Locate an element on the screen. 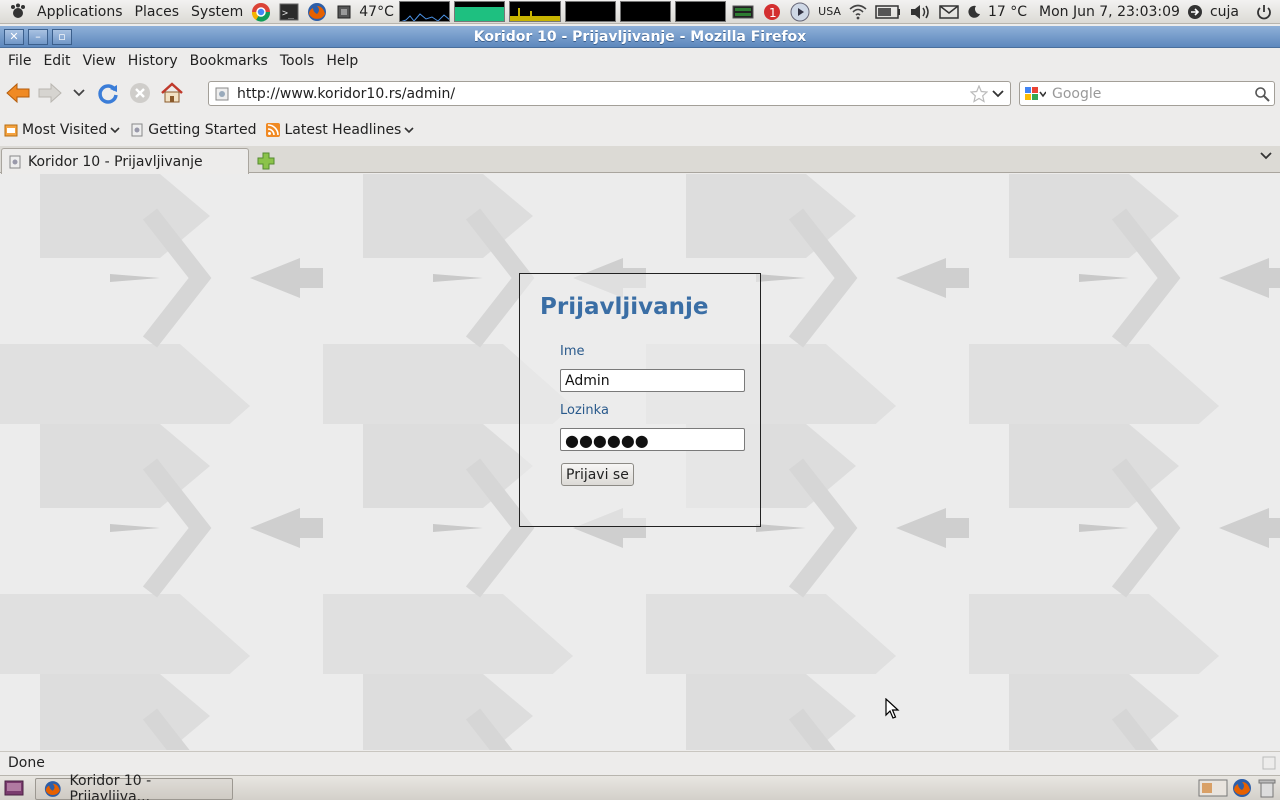  wifi-icon is located at coordinates (858, 12).